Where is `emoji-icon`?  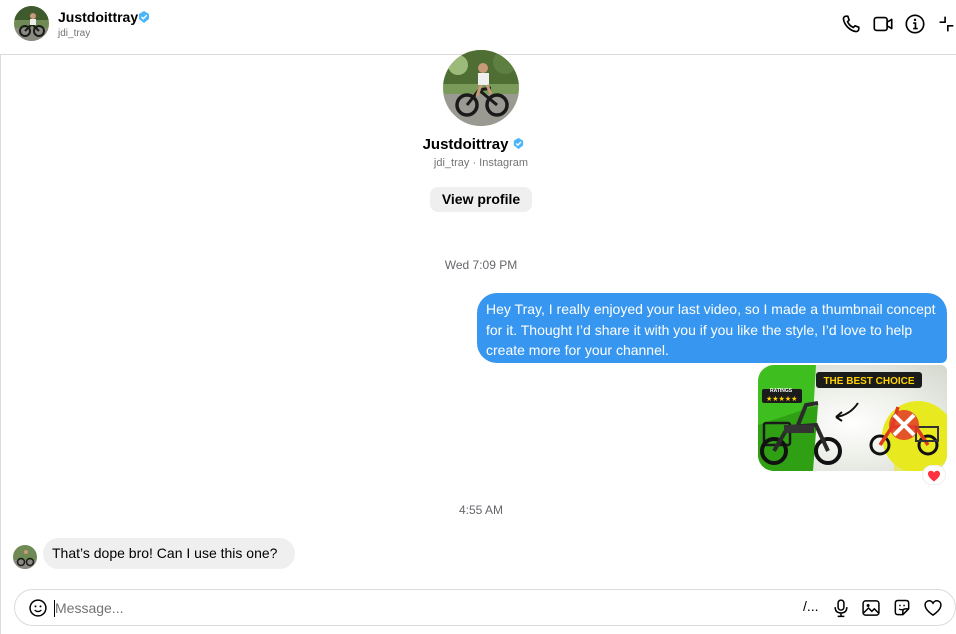 emoji-icon is located at coordinates (38, 608).